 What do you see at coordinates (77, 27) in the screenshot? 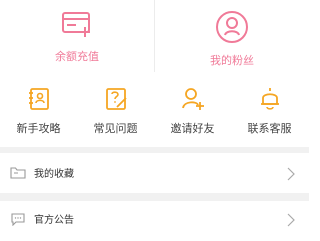
I see `card-plus-icon` at bounding box center [77, 27].